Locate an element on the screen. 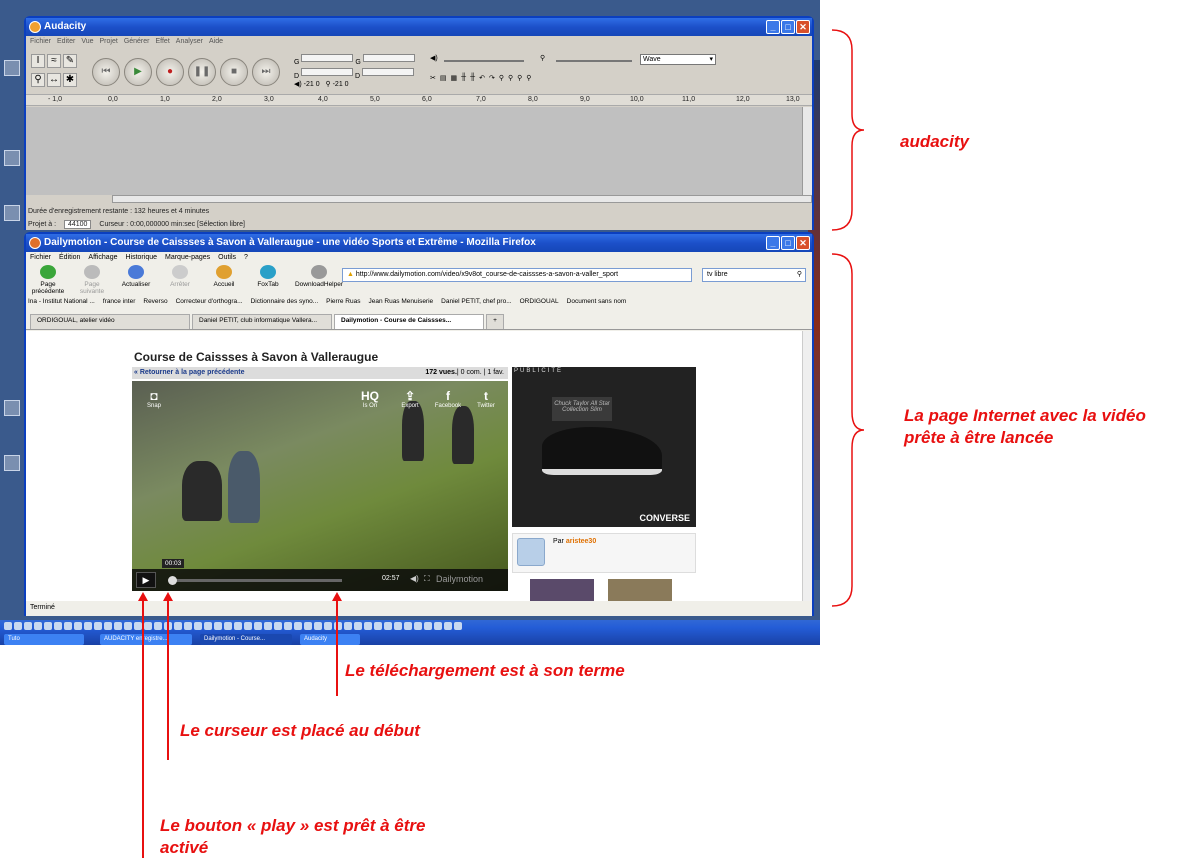 The image size is (1195, 861). fit-selection-icon: ⚲ is located at coordinates (519, 78).